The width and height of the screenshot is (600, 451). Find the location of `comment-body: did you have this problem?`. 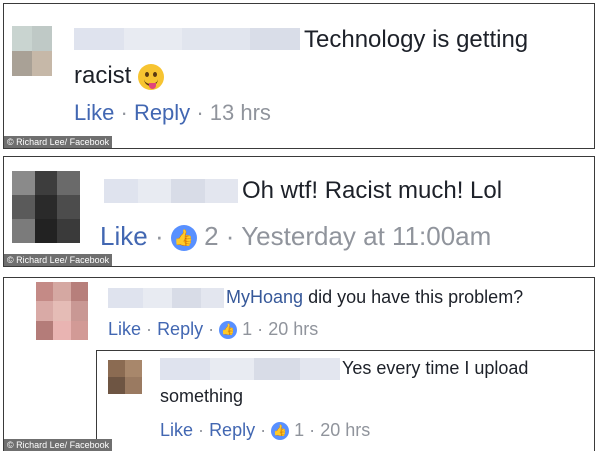

comment-body: did you have this problem? is located at coordinates (416, 297).